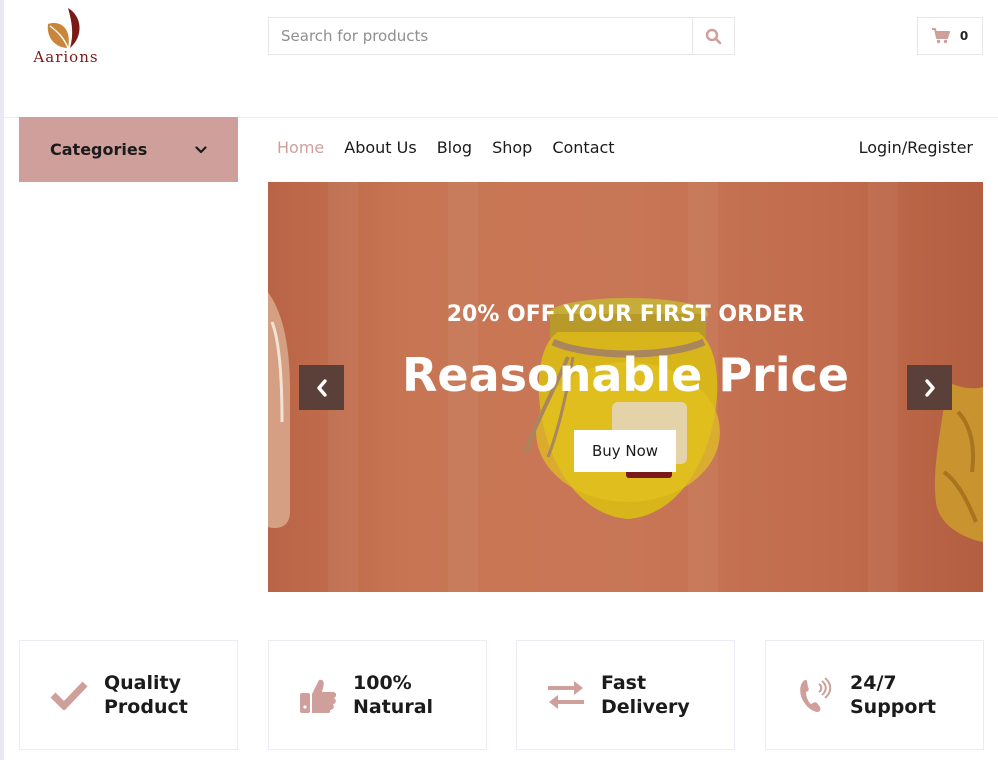  I want to click on exchange-icon, so click(566, 695).